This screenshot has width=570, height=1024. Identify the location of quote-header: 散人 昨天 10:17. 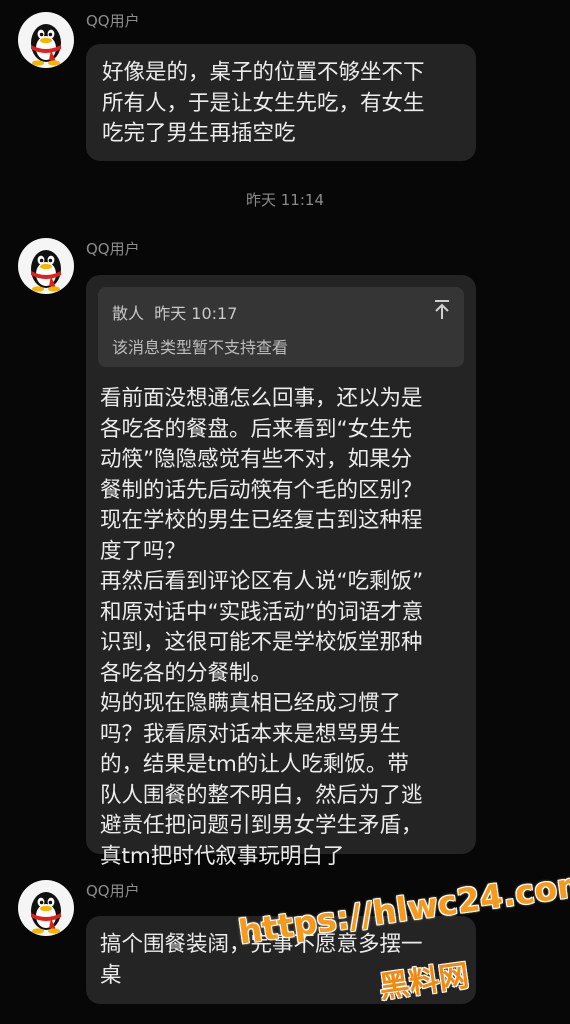
(174, 312).